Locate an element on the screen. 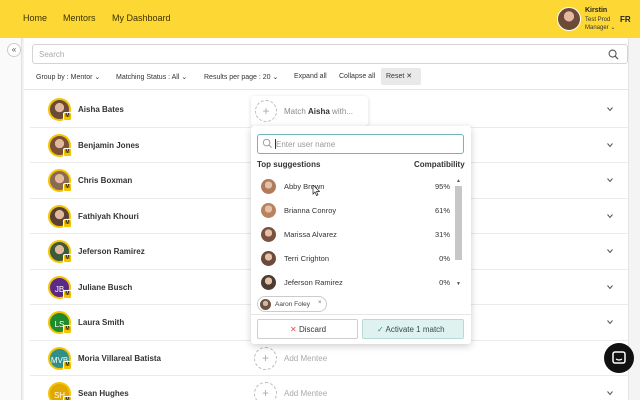 The height and width of the screenshot is (400, 640). search-bar is located at coordinates (330, 54).